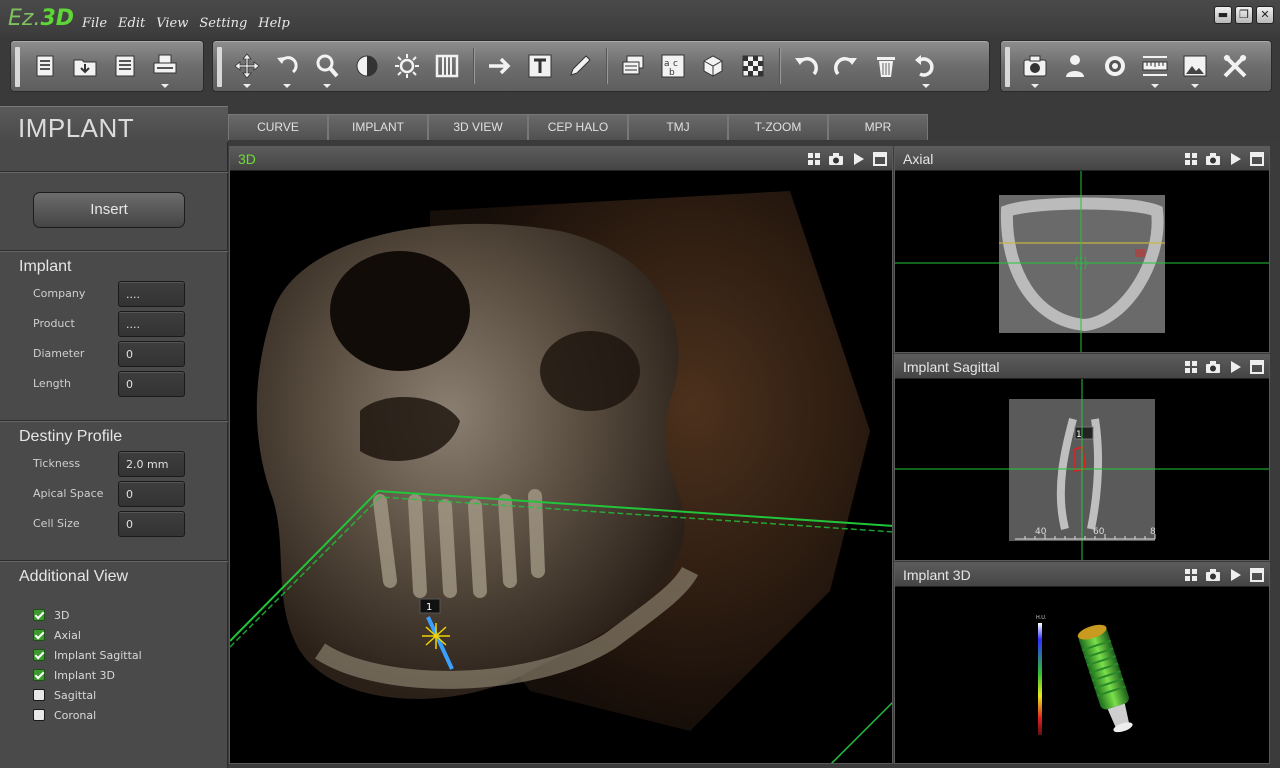 The height and width of the screenshot is (768, 1280). Describe the element at coordinates (886, 66) in the screenshot. I see `delete-icon` at that location.